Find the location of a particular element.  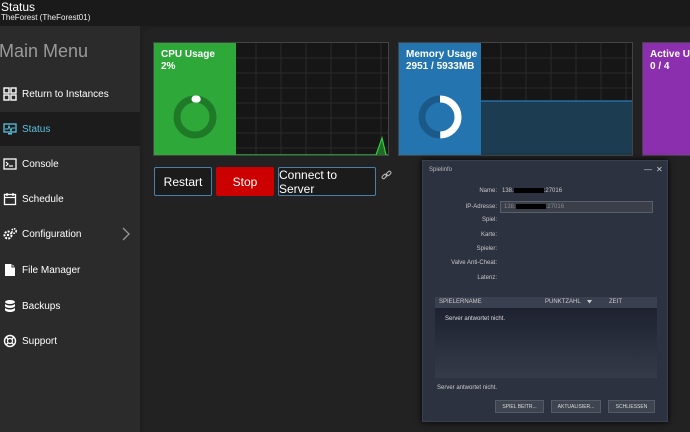

cpu-usage-card: CPU Usage 2% is located at coordinates (271, 99).